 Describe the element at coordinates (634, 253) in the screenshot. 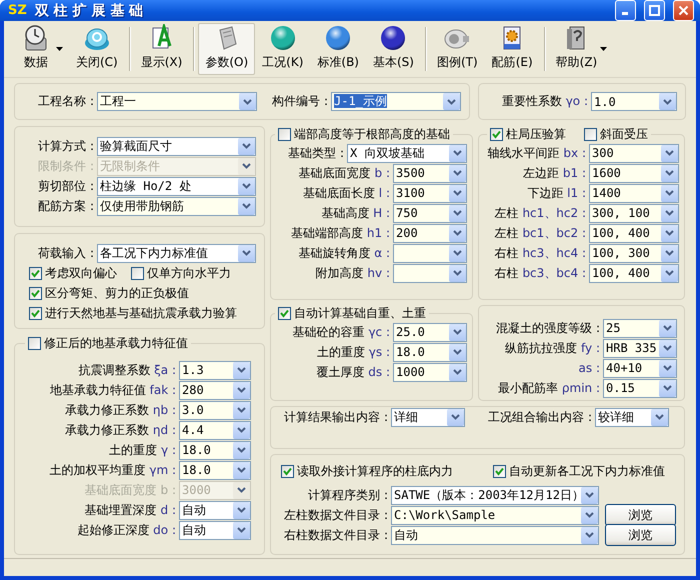

I see `combo-box: 100, 300` at that location.